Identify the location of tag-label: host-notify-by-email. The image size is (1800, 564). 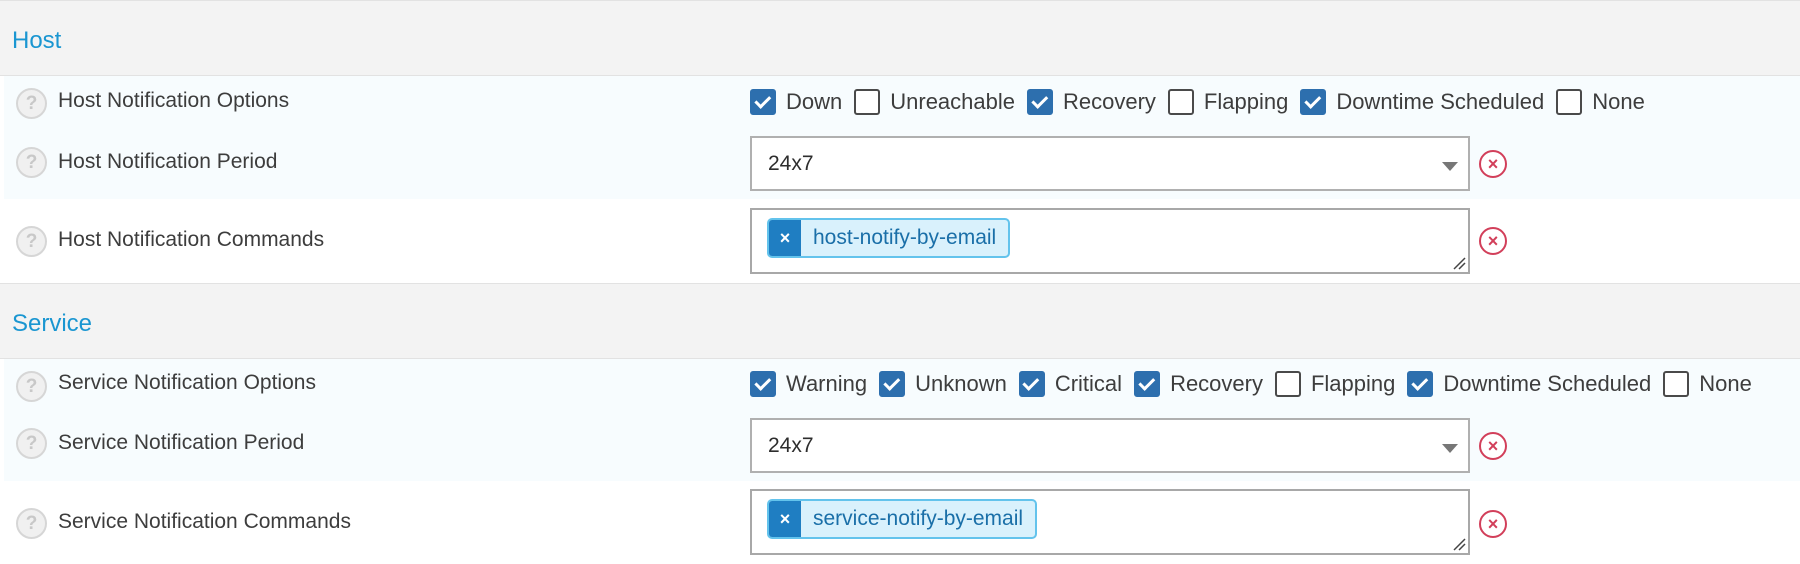
(905, 237).